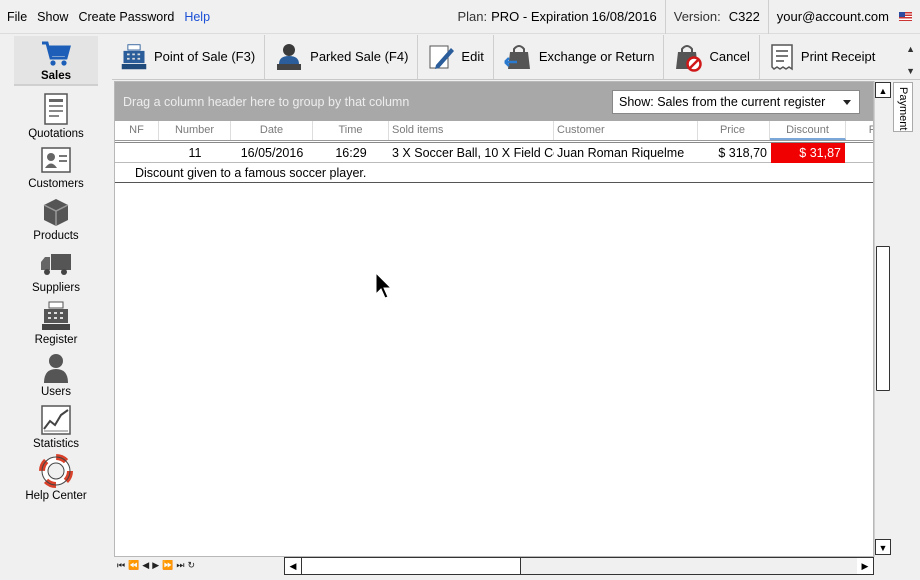  Describe the element at coordinates (729, 56) in the screenshot. I see `cancel-label: Cancel` at that location.